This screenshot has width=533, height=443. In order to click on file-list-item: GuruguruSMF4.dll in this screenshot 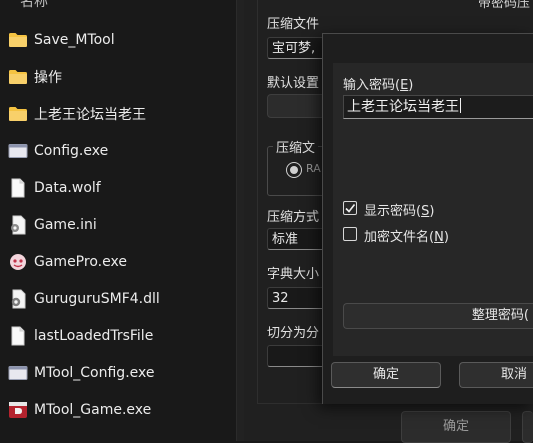, I will do `click(118, 298)`.